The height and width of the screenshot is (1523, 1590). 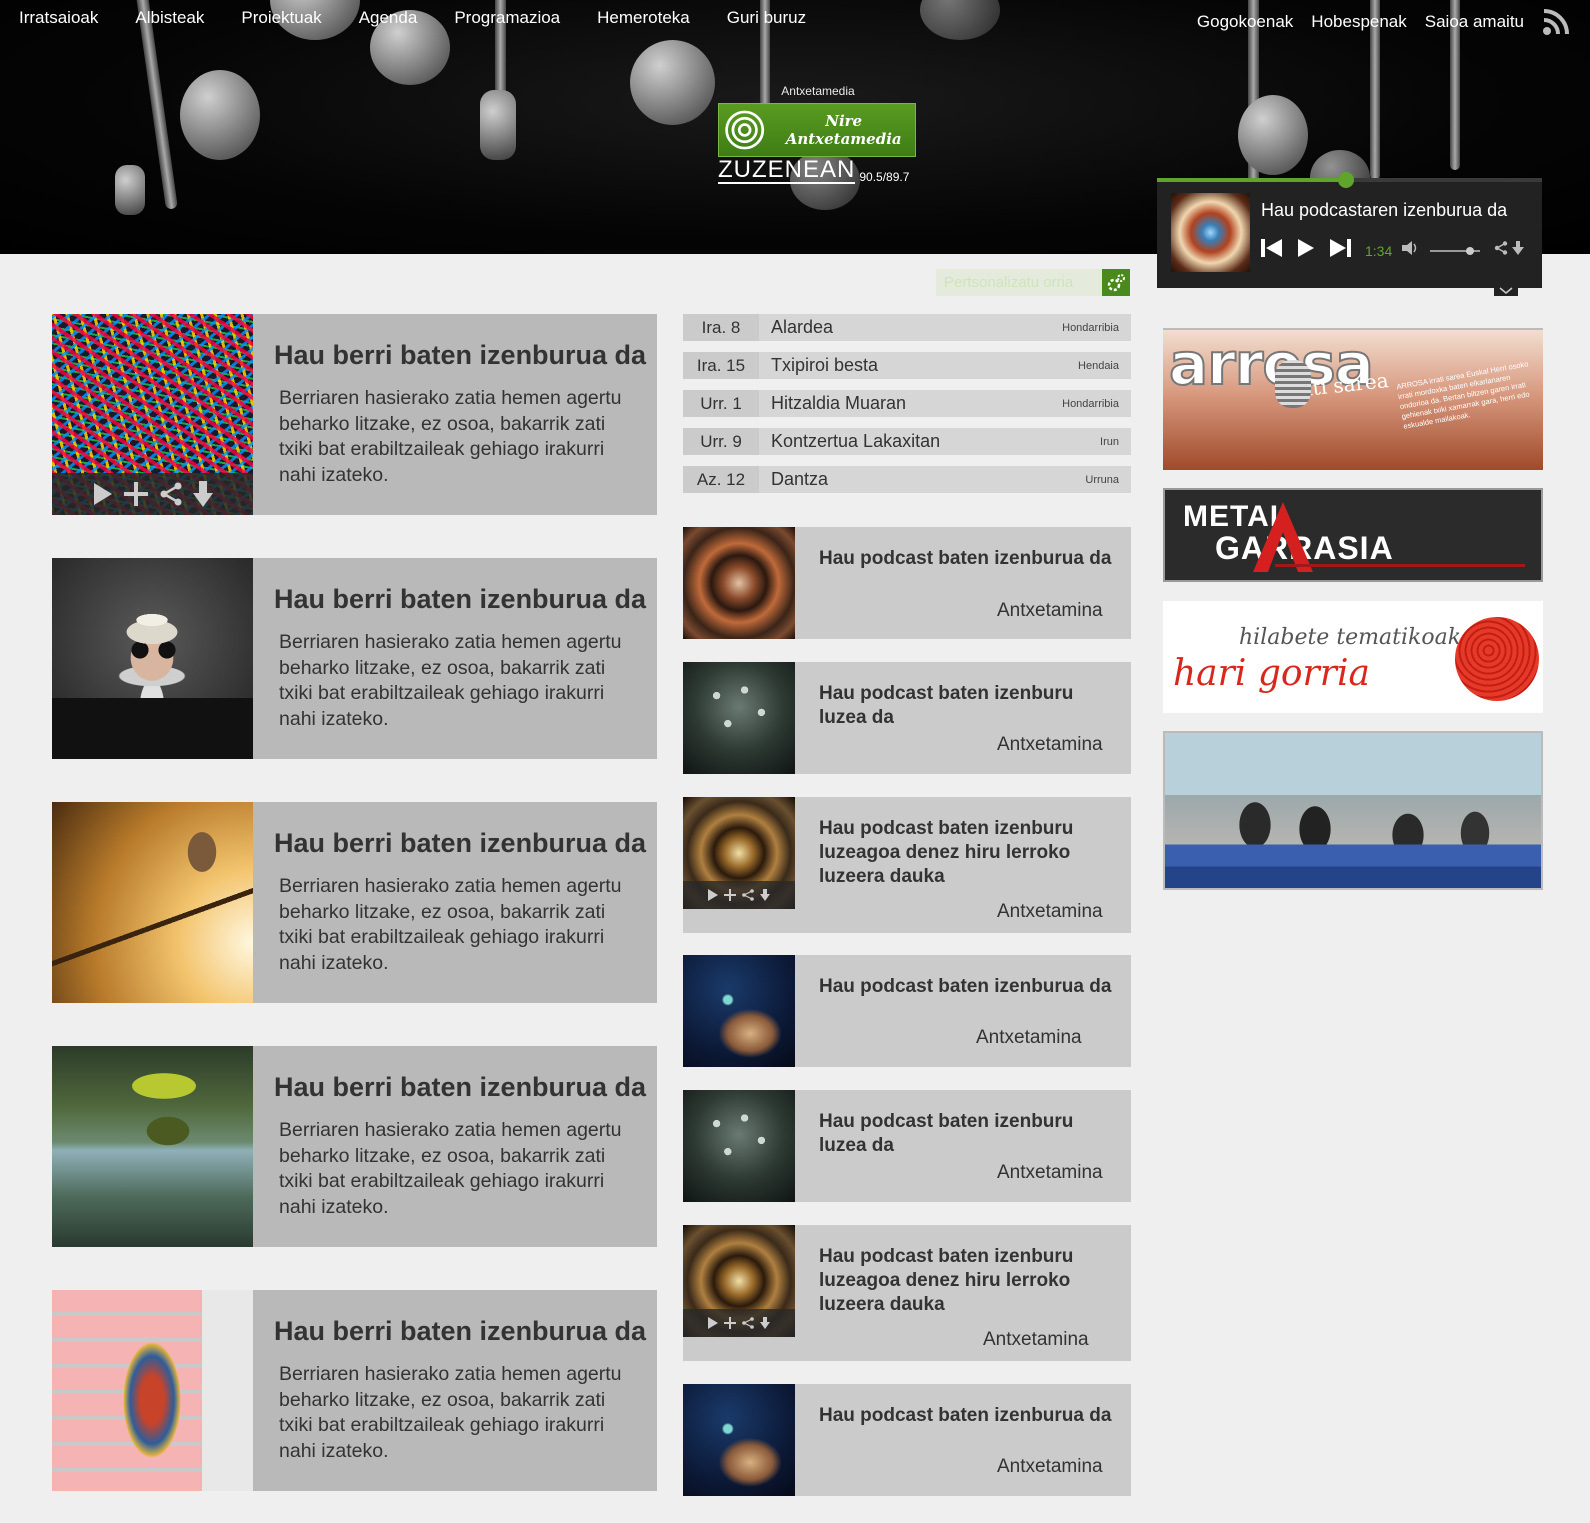 I want to click on nav-item-gogokoenak: Gogokoenak, so click(x=1245, y=22).